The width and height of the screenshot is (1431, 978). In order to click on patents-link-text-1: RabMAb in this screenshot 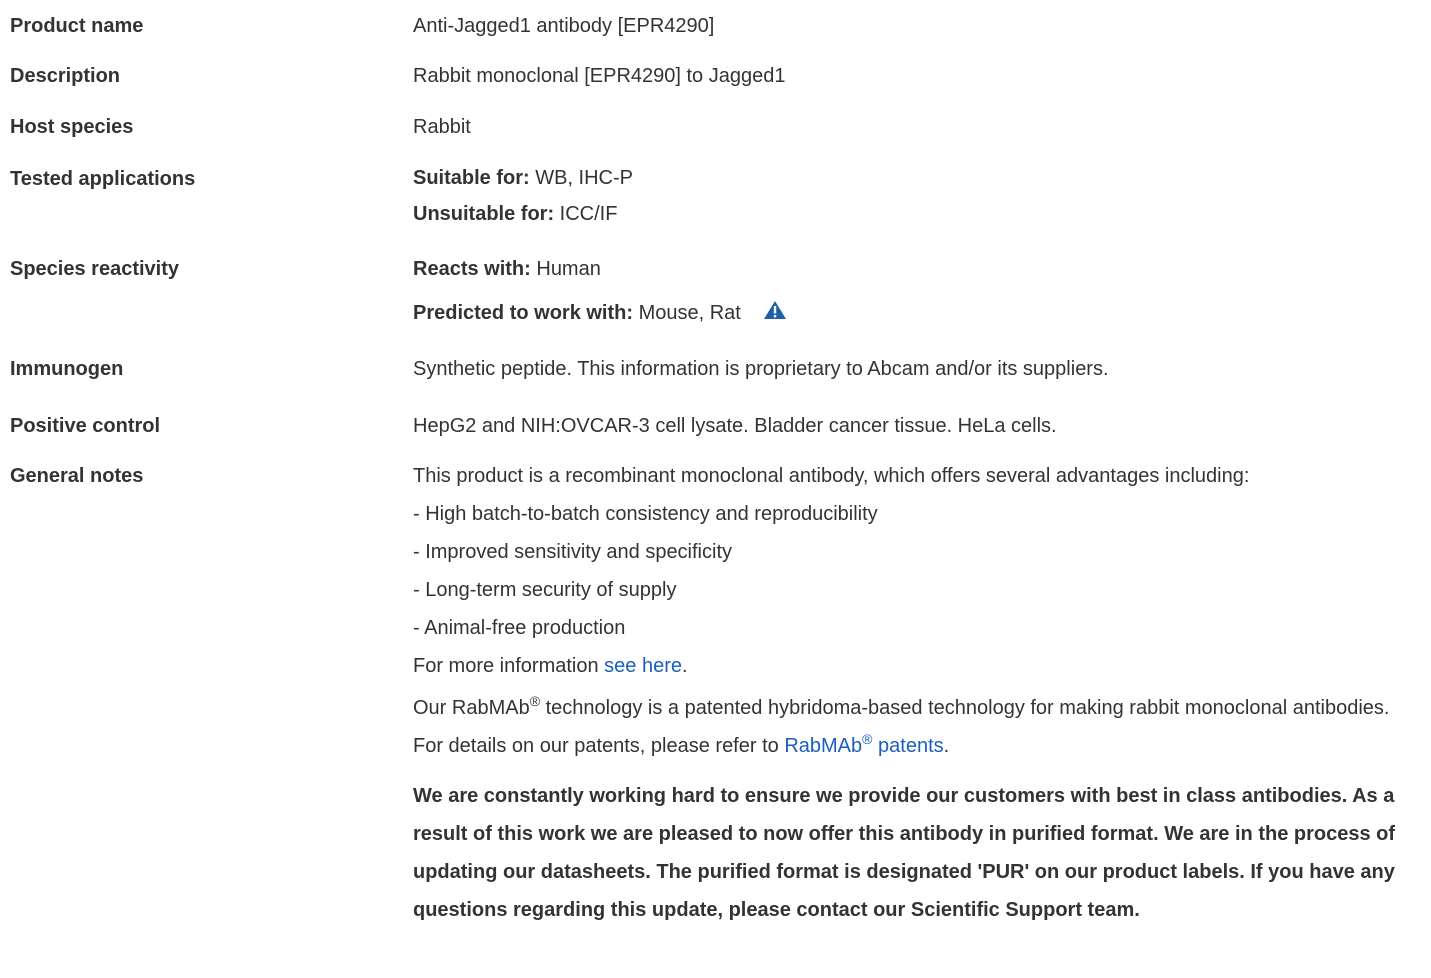, I will do `click(823, 746)`.